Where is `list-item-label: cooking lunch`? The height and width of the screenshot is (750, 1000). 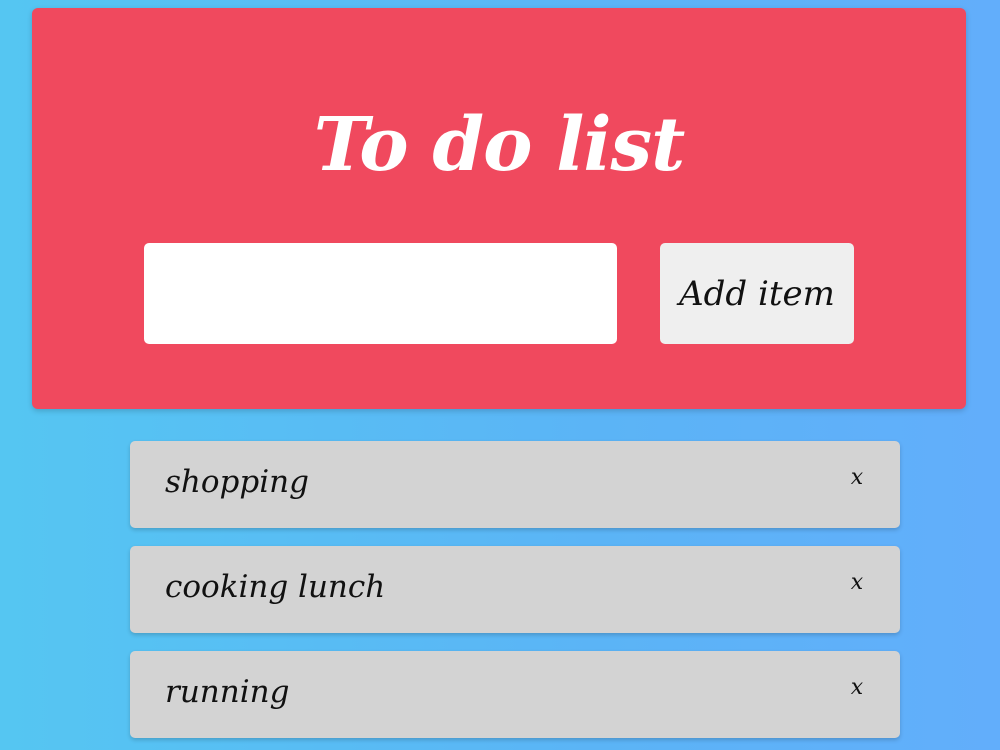 list-item-label: cooking lunch is located at coordinates (275, 587).